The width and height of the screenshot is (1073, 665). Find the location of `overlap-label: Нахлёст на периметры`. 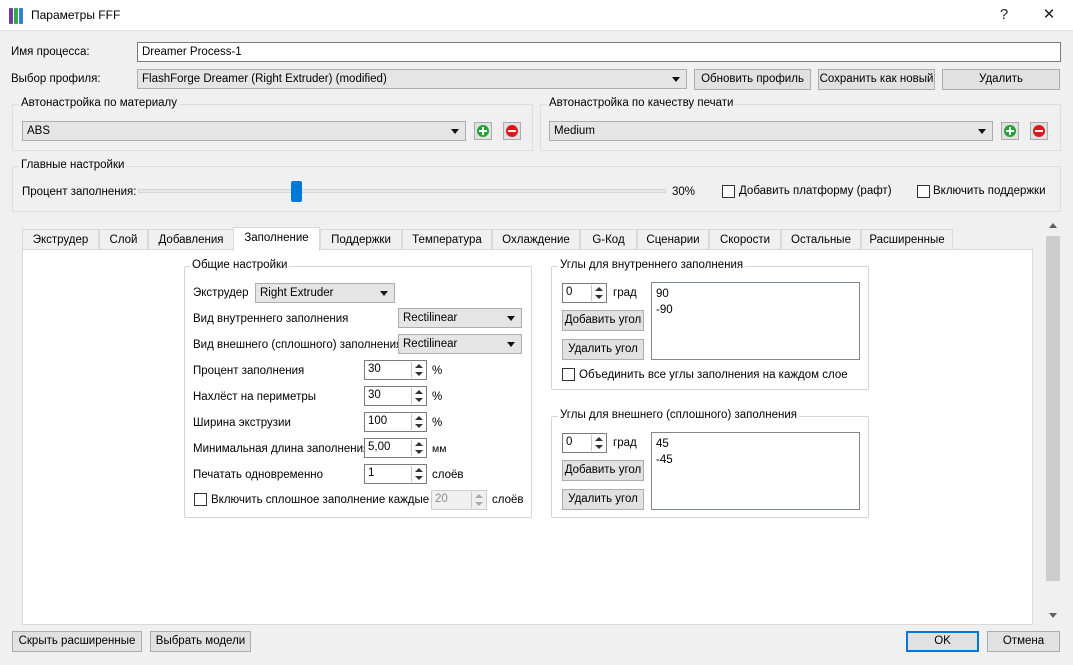

overlap-label: Нахлёст на периметры is located at coordinates (255, 397).